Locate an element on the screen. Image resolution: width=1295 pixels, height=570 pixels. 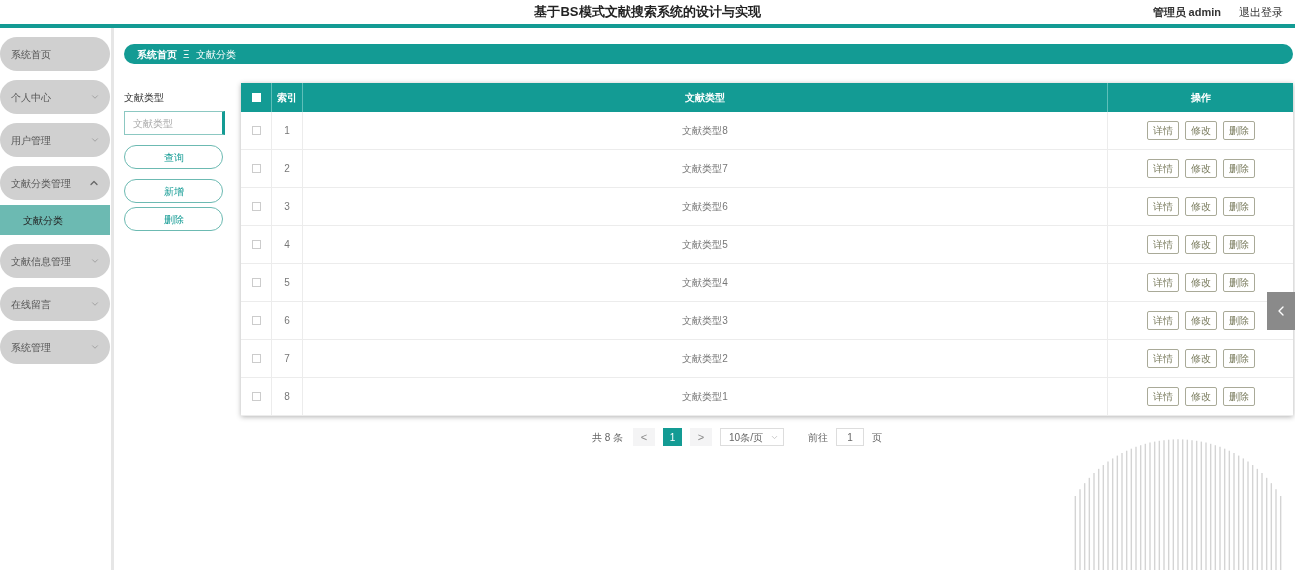
sidebar-item: 系统管理 is located at coordinates (55, 347).